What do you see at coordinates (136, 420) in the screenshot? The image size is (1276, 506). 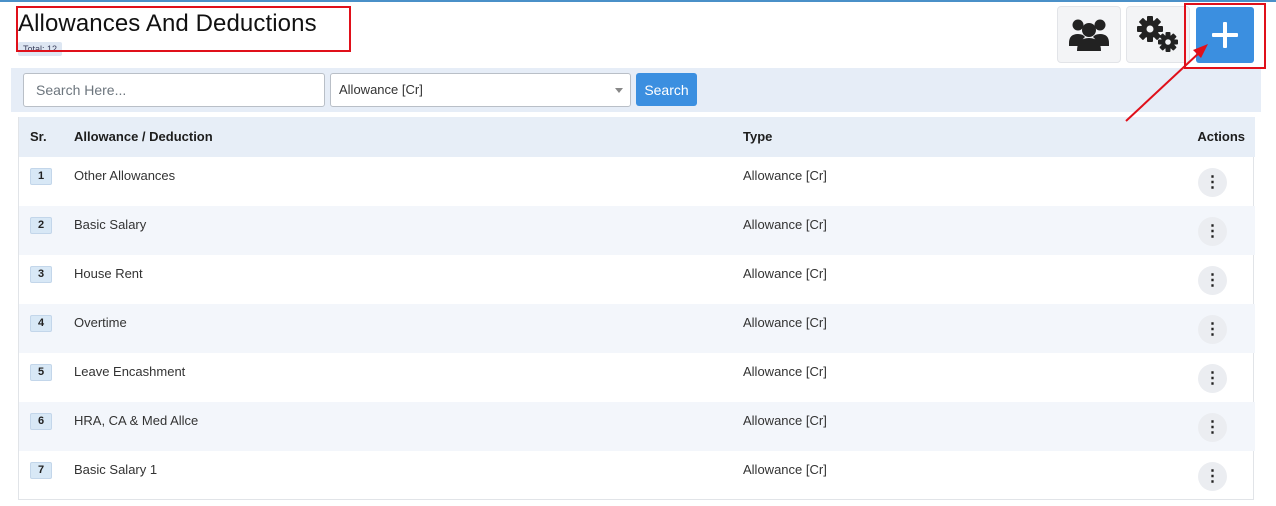 I see `row-name: HRA, CA & Med Allce` at bounding box center [136, 420].